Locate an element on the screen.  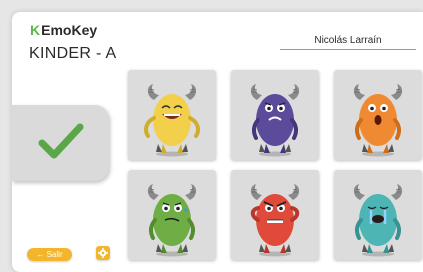
logo-text: EmoKey is located at coordinates (69, 30).